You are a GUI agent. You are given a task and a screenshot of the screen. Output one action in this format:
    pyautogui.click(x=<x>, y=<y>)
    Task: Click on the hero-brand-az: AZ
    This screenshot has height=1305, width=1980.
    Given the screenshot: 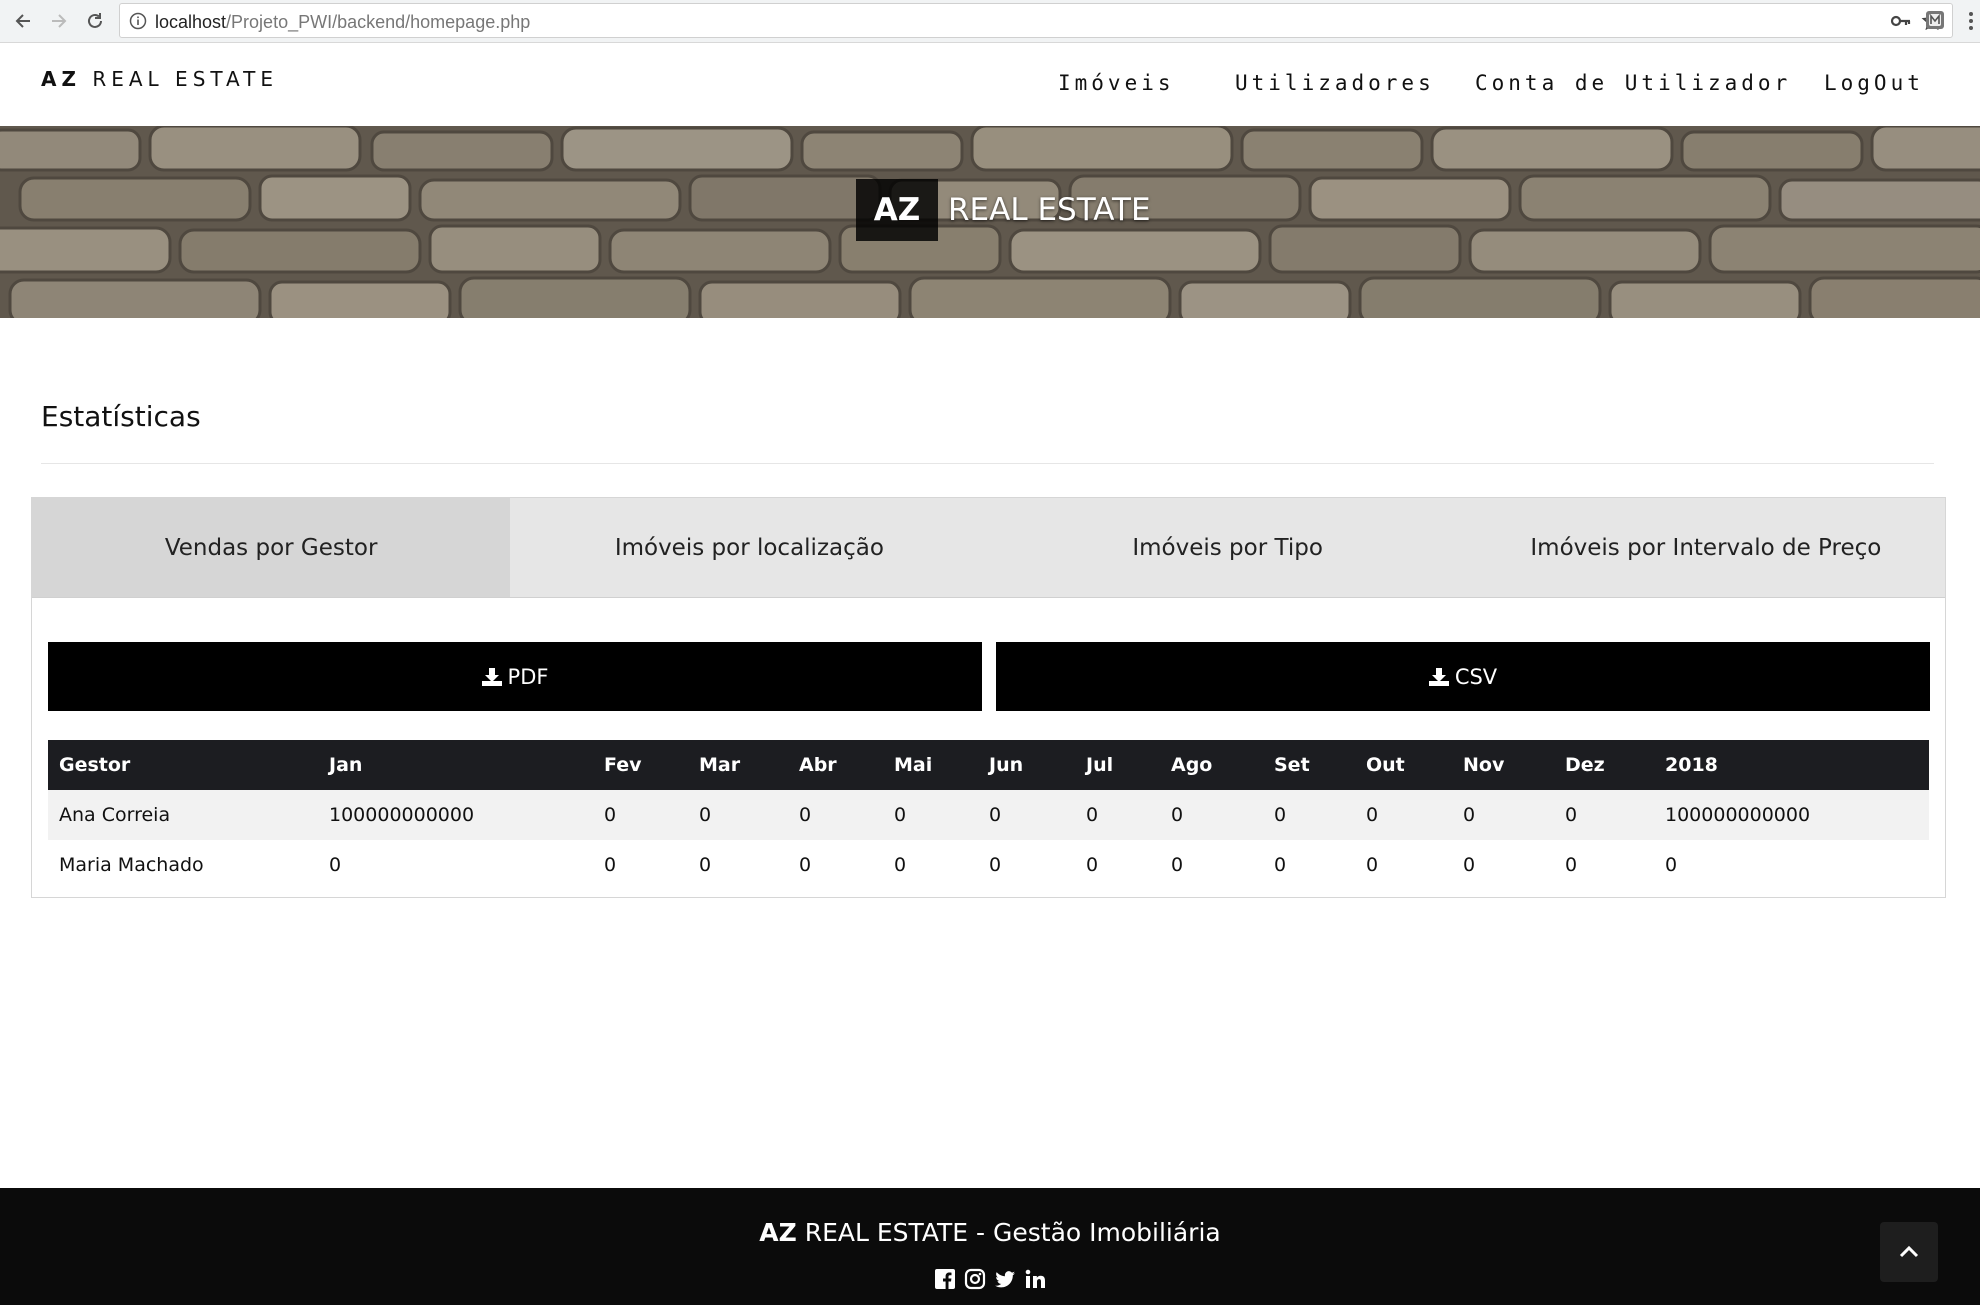 What is the action you would take?
    pyautogui.click(x=897, y=210)
    